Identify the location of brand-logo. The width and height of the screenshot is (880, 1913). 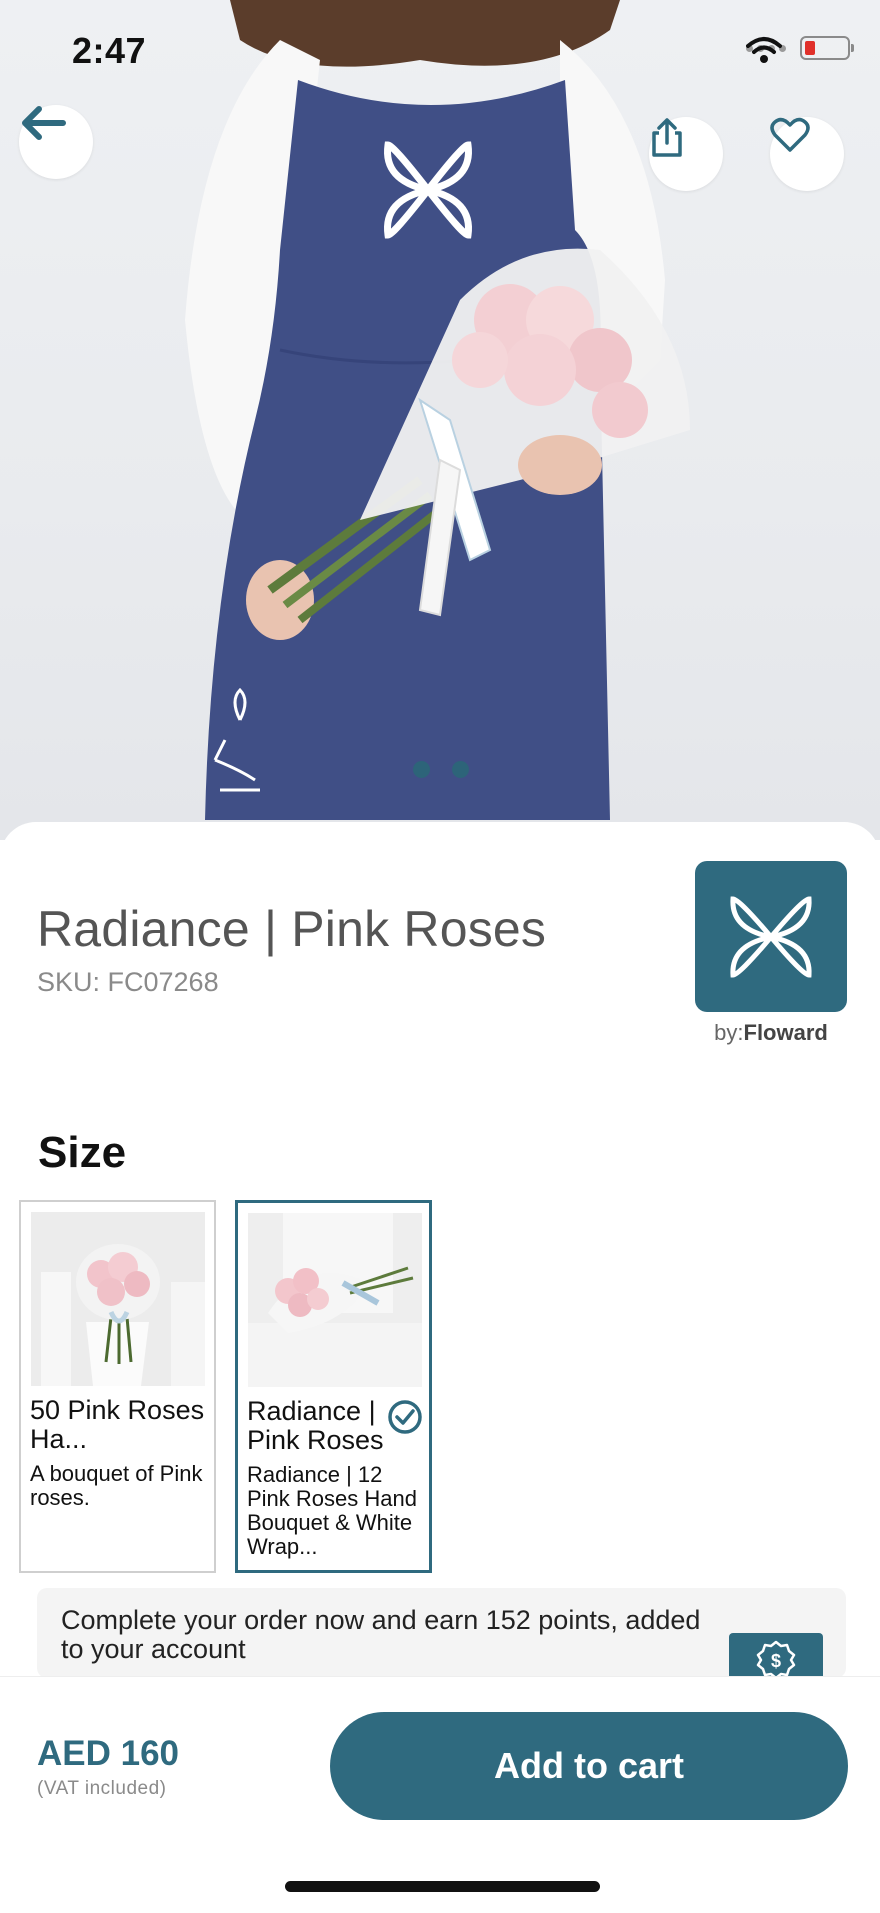
(771, 936).